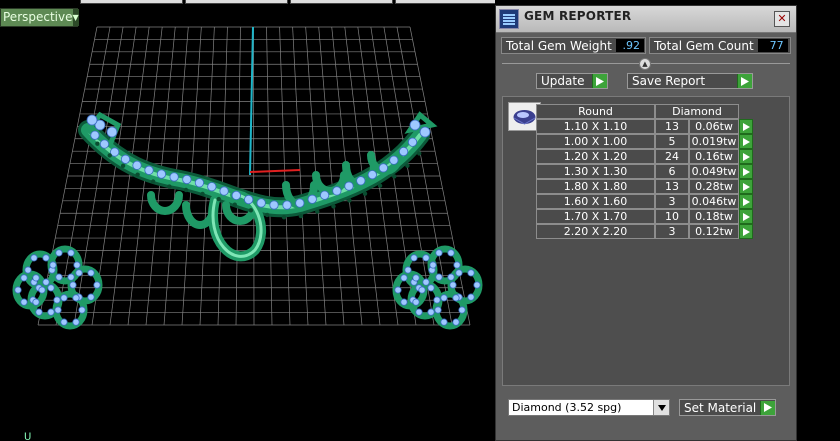 The width and height of the screenshot is (840, 441). I want to click on total-gem-count-value: 77, so click(772, 45).